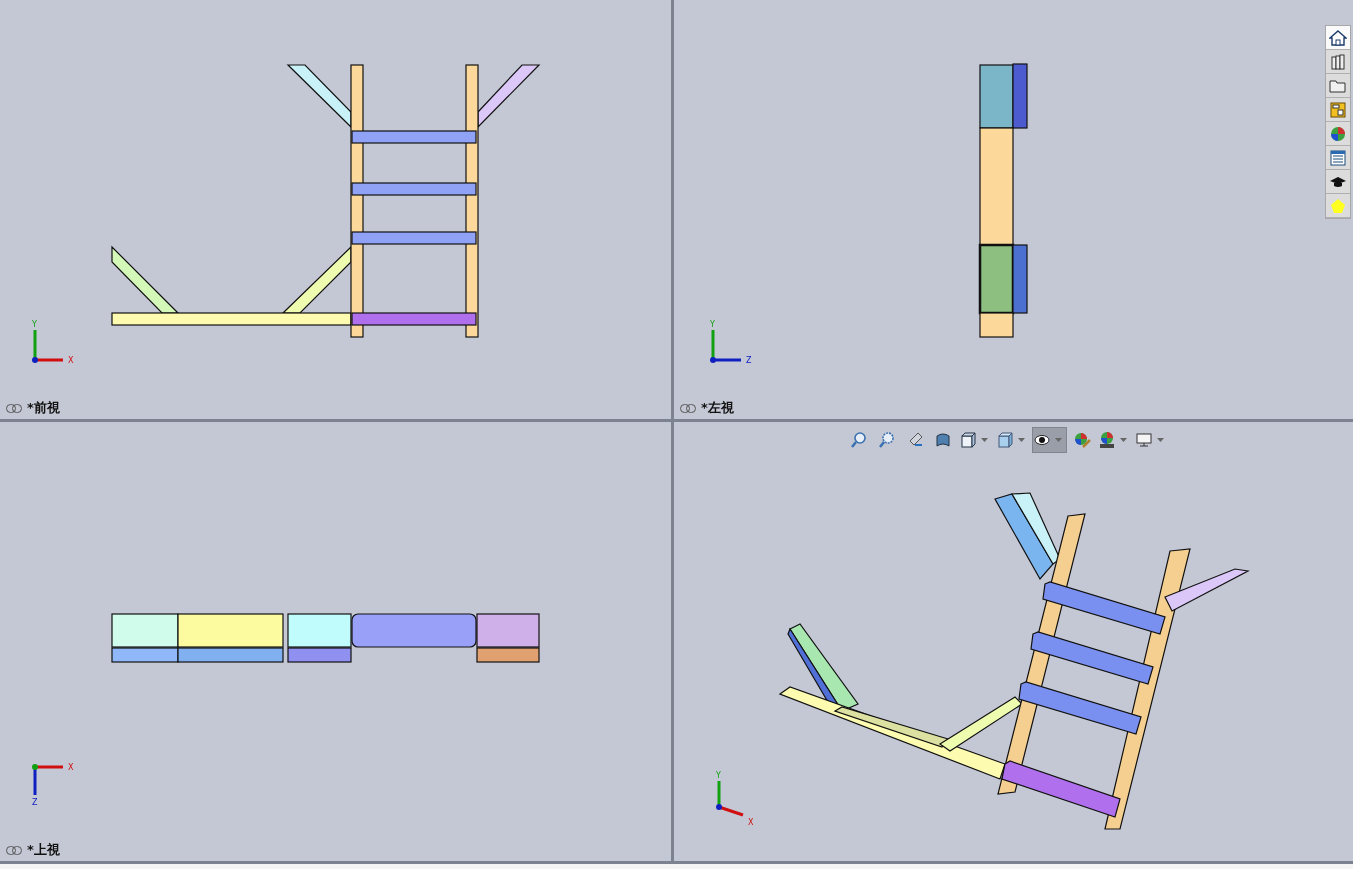 The image size is (1353, 869). I want to click on color-ball-icon, so click(1338, 133).